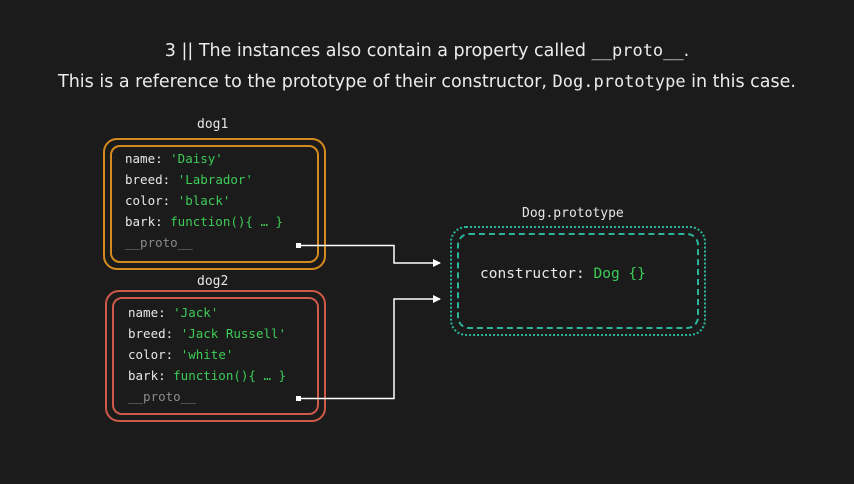 This screenshot has height=484, width=854. I want to click on dog2-proto-arrow, so click(371, 347).